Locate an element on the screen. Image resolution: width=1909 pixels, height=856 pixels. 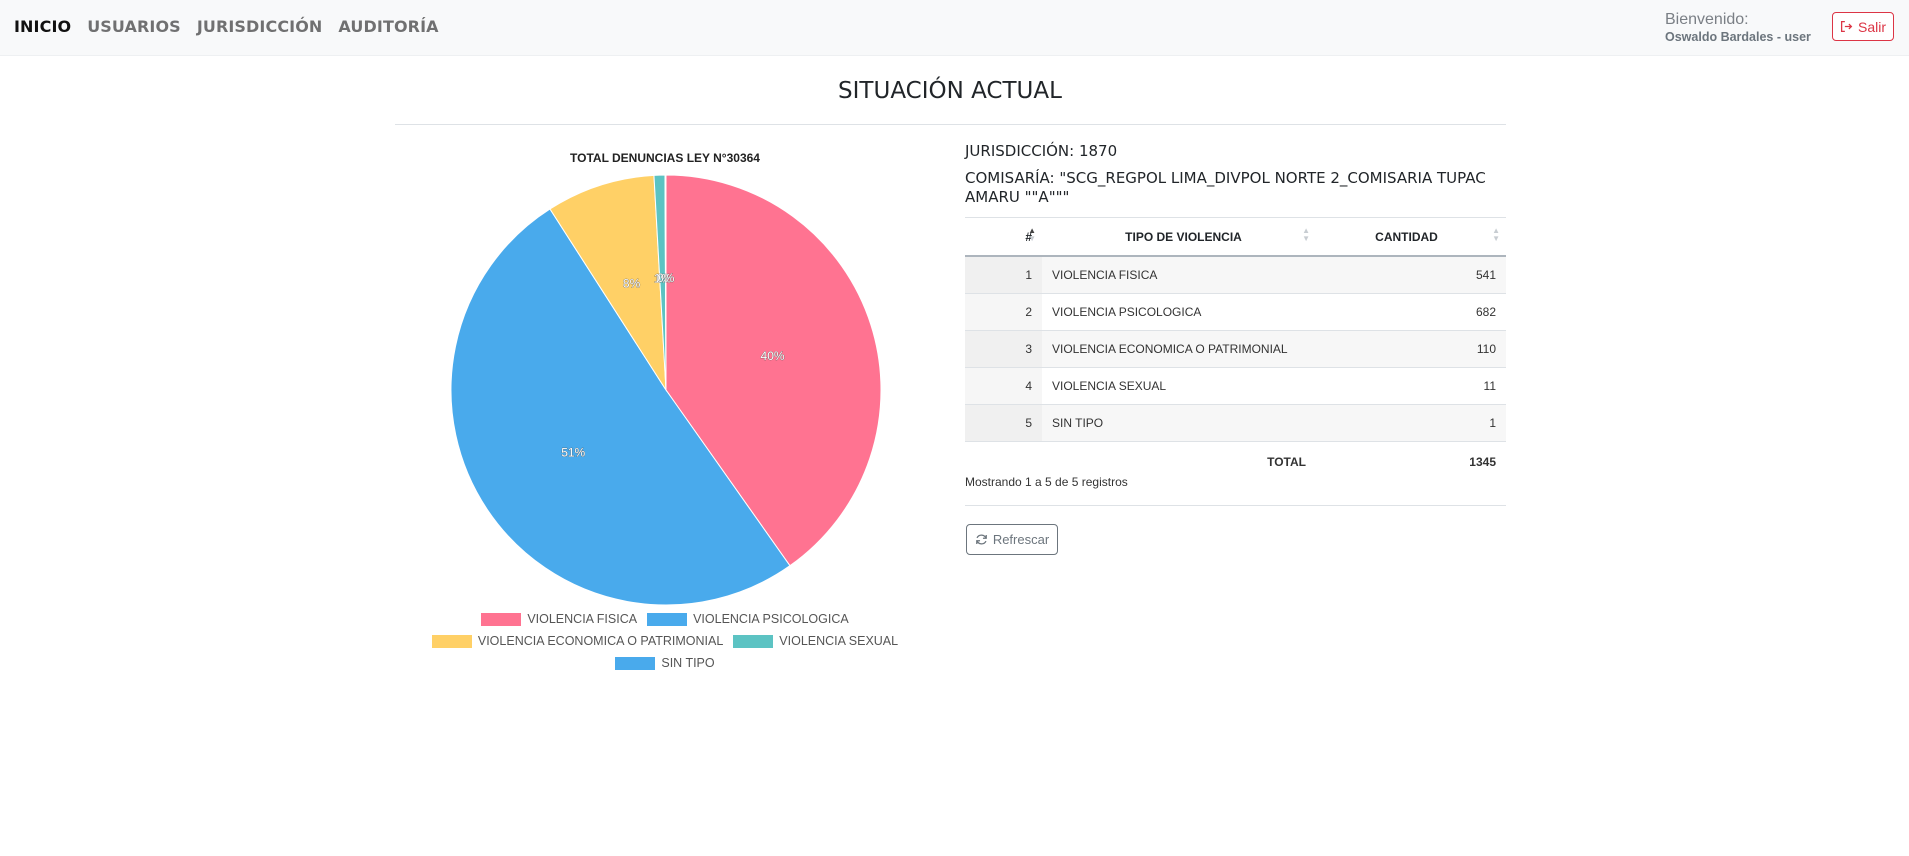
table-row: 1 VIOLENCIA FISICA 541 is located at coordinates (1235, 275).